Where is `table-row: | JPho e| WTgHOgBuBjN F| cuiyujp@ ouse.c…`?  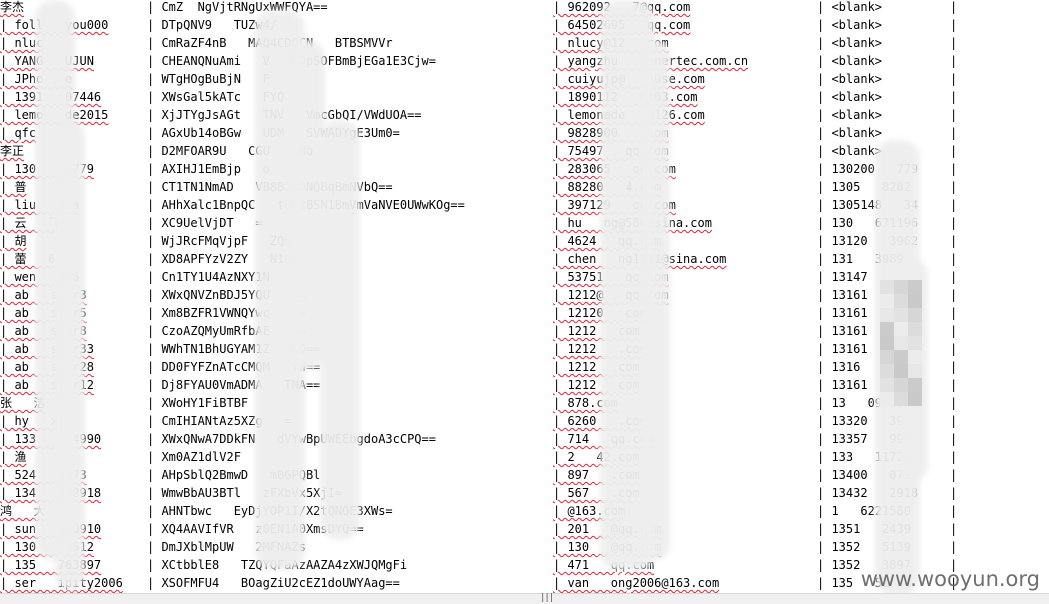 table-row: | JPho e| WTgHOgBuBjN F| cuiyujp@ ouse.c… is located at coordinates (524, 79).